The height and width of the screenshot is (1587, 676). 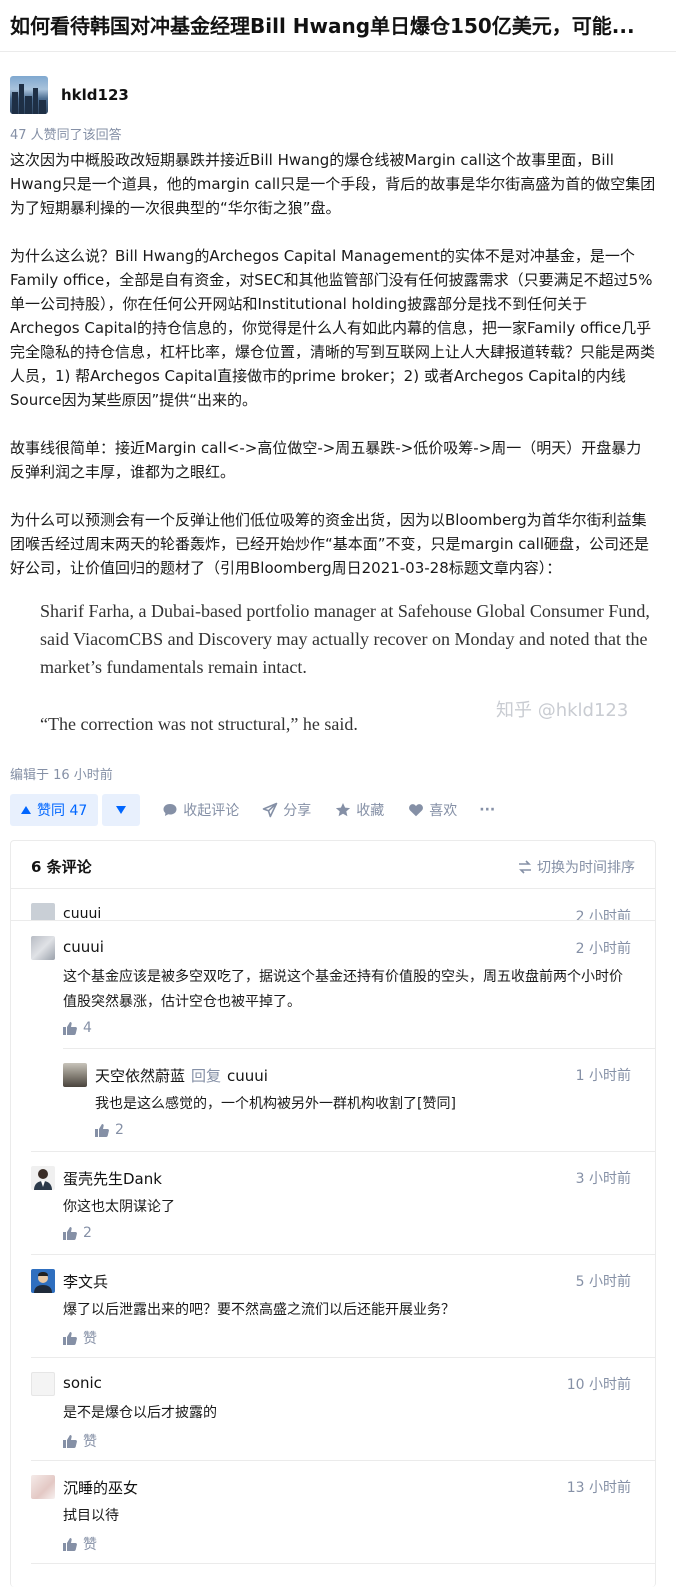 I want to click on more-icon: ···, so click(x=487, y=810).